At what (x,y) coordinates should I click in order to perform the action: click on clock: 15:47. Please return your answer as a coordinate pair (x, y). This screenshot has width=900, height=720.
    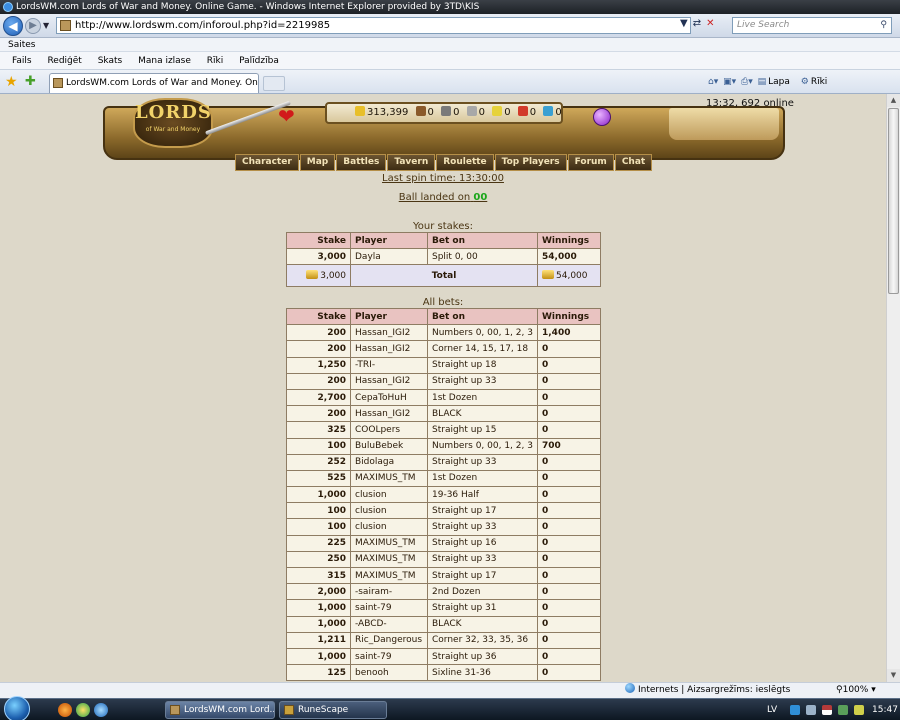
    Looking at the image, I should click on (885, 709).